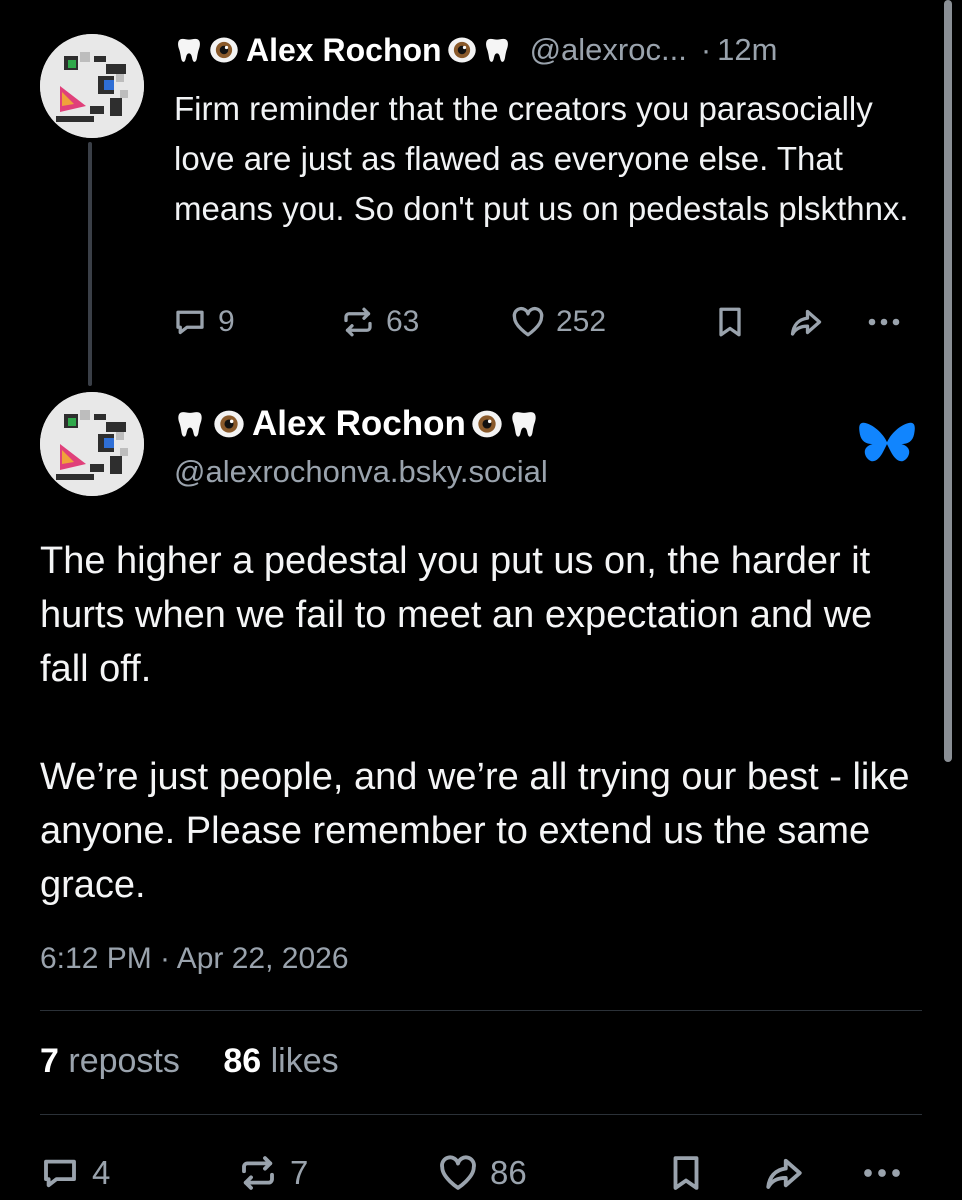  What do you see at coordinates (101, 1172) in the screenshot?
I see `reply-count: 4` at bounding box center [101, 1172].